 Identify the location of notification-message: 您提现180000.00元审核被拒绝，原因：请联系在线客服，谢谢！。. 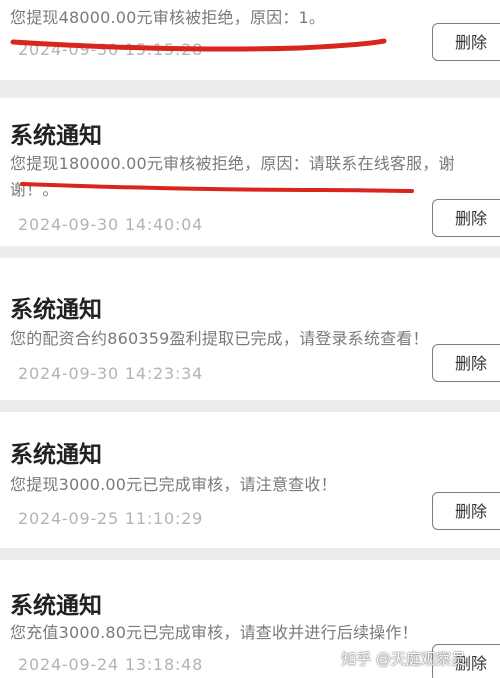
(232, 176).